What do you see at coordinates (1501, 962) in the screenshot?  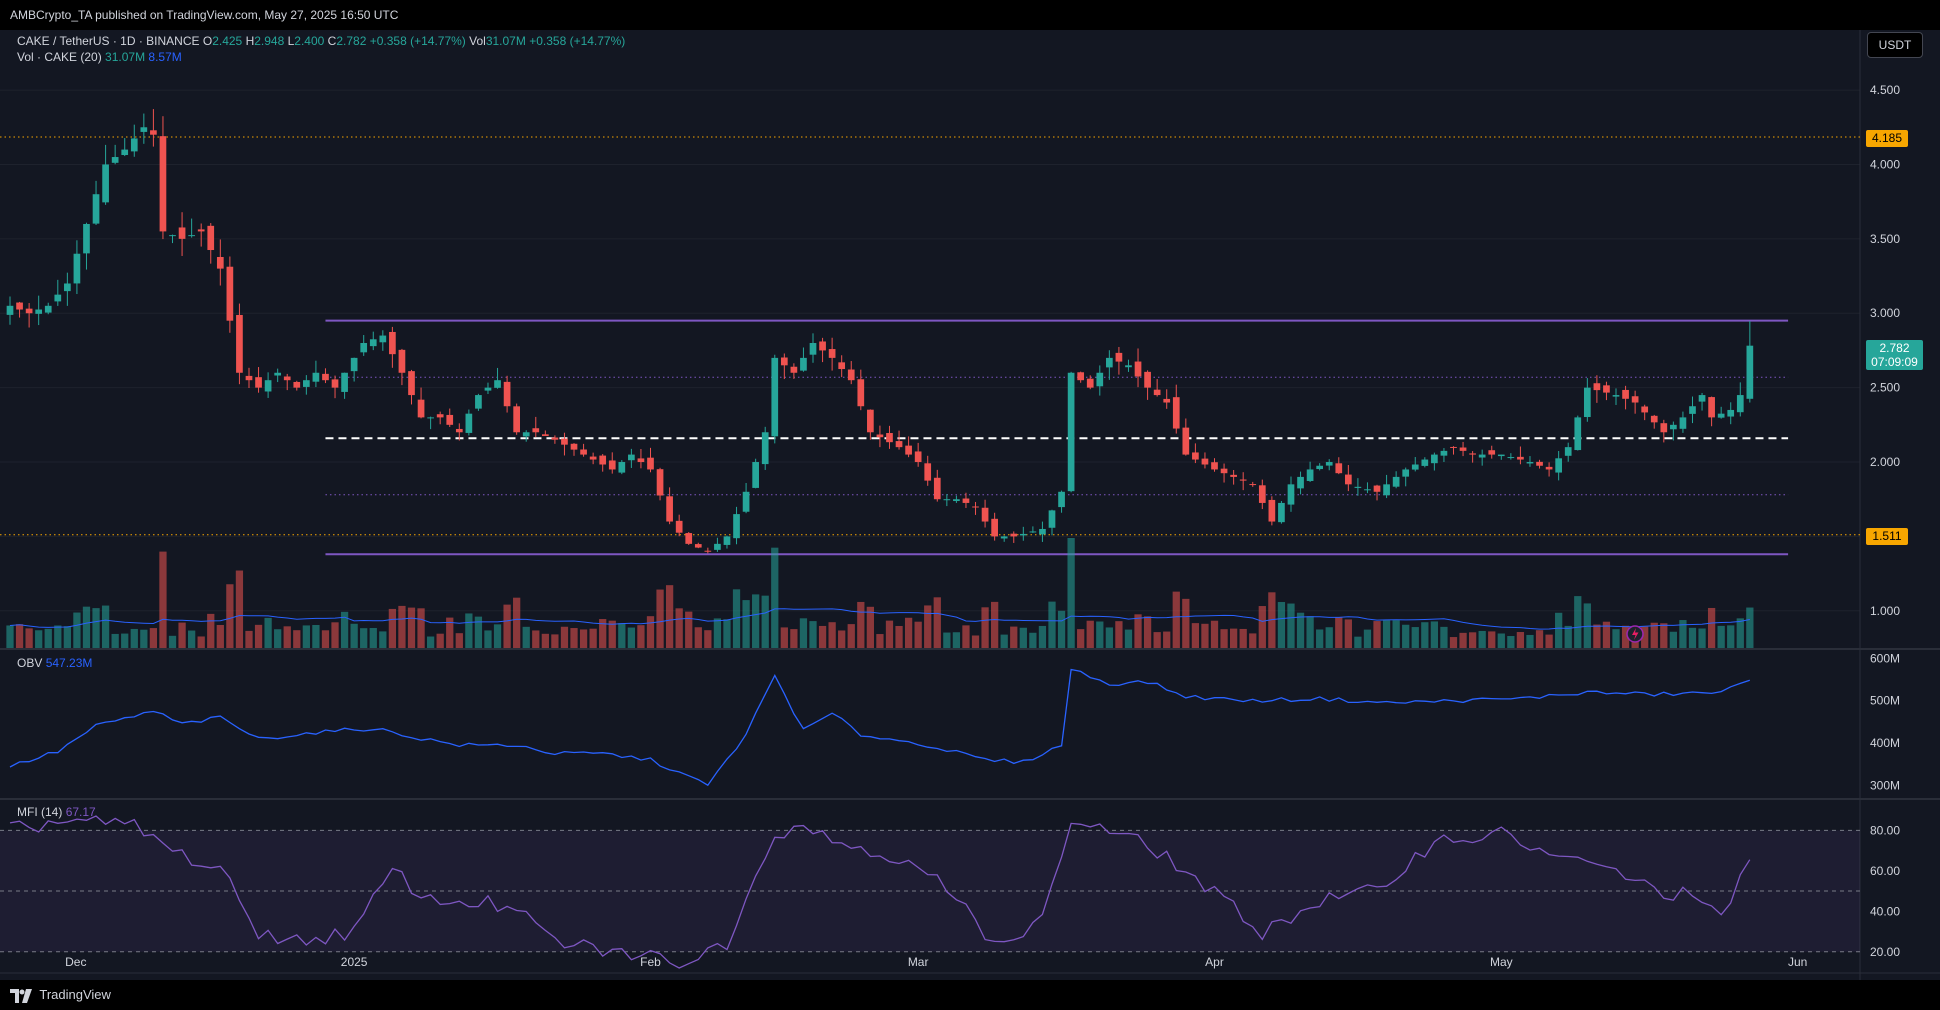 I see `time-axis-label: May` at bounding box center [1501, 962].